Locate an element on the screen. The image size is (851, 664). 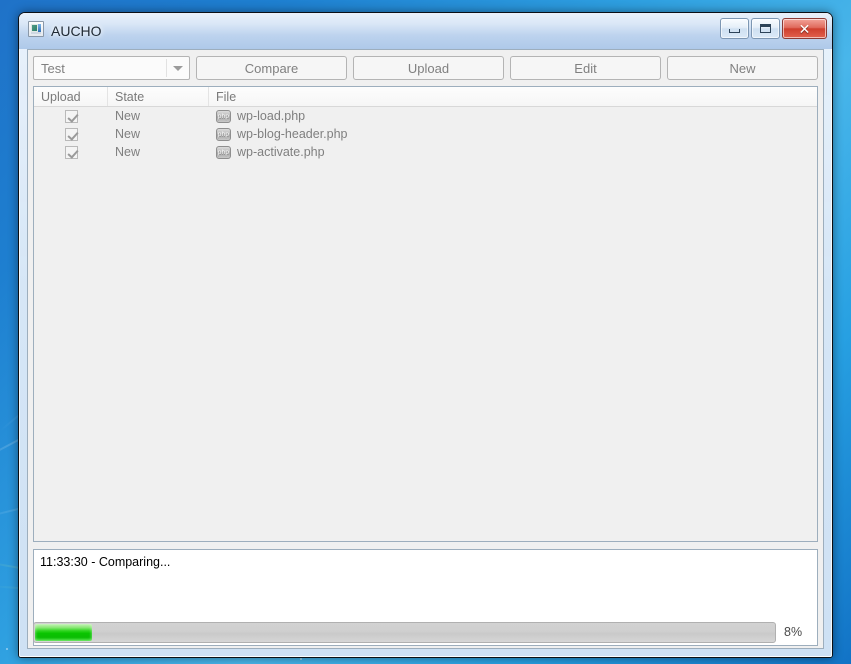
maximize-icon is located at coordinates (765, 28).